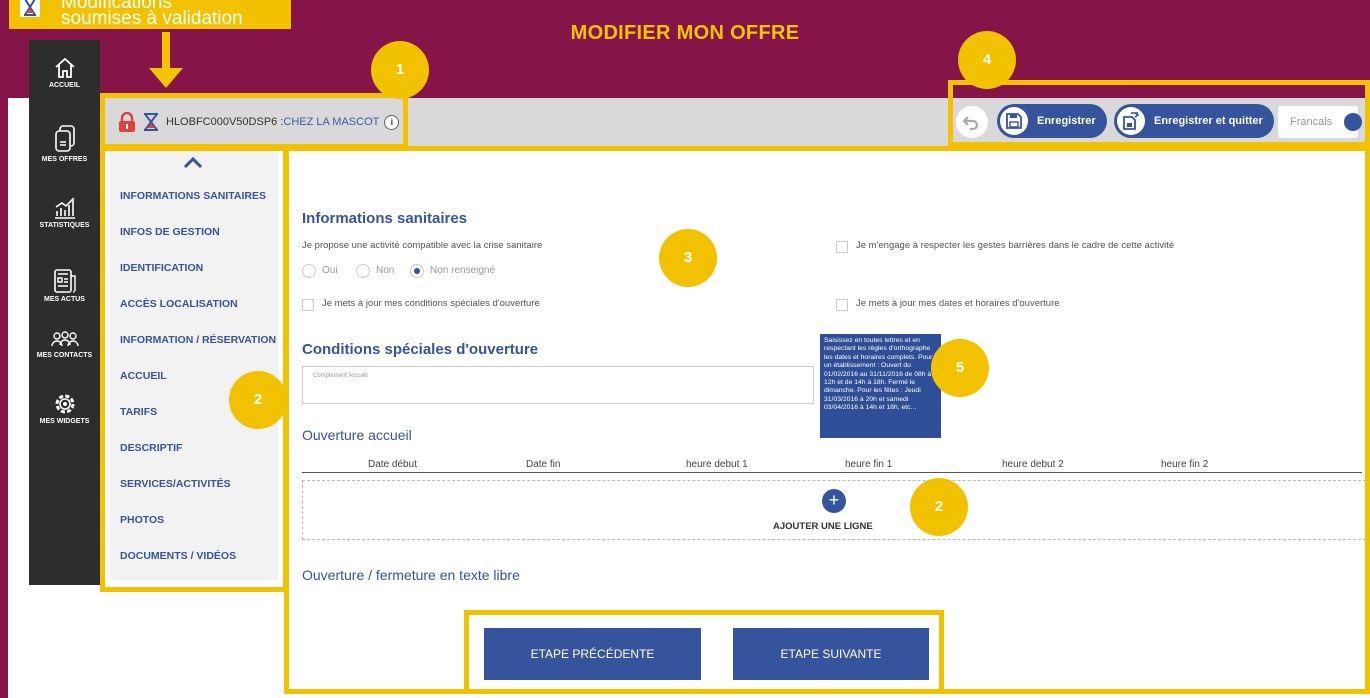 Image resolution: width=1370 pixels, height=698 pixels. I want to click on sidebar-item-label: MES OFFRES, so click(64, 159).